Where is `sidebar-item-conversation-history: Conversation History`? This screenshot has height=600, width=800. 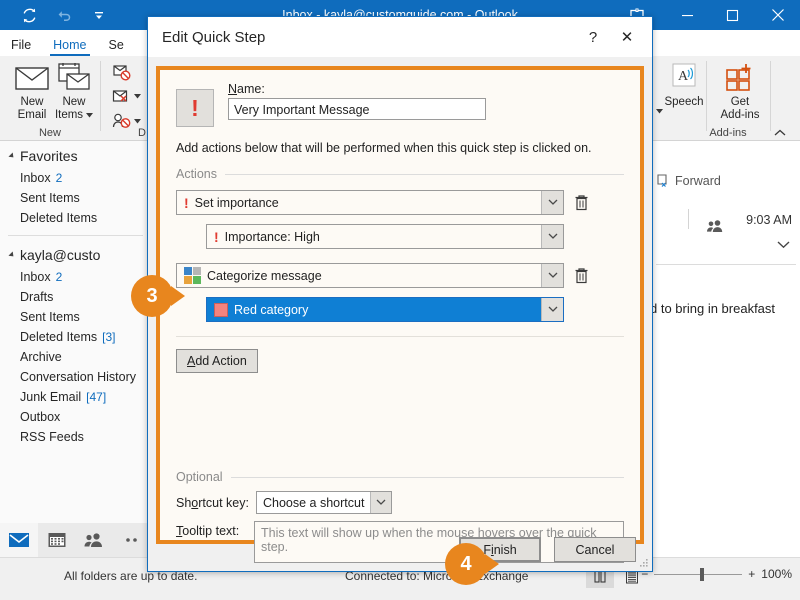
sidebar-item-conversation-history: Conversation History is located at coordinates (75, 377).